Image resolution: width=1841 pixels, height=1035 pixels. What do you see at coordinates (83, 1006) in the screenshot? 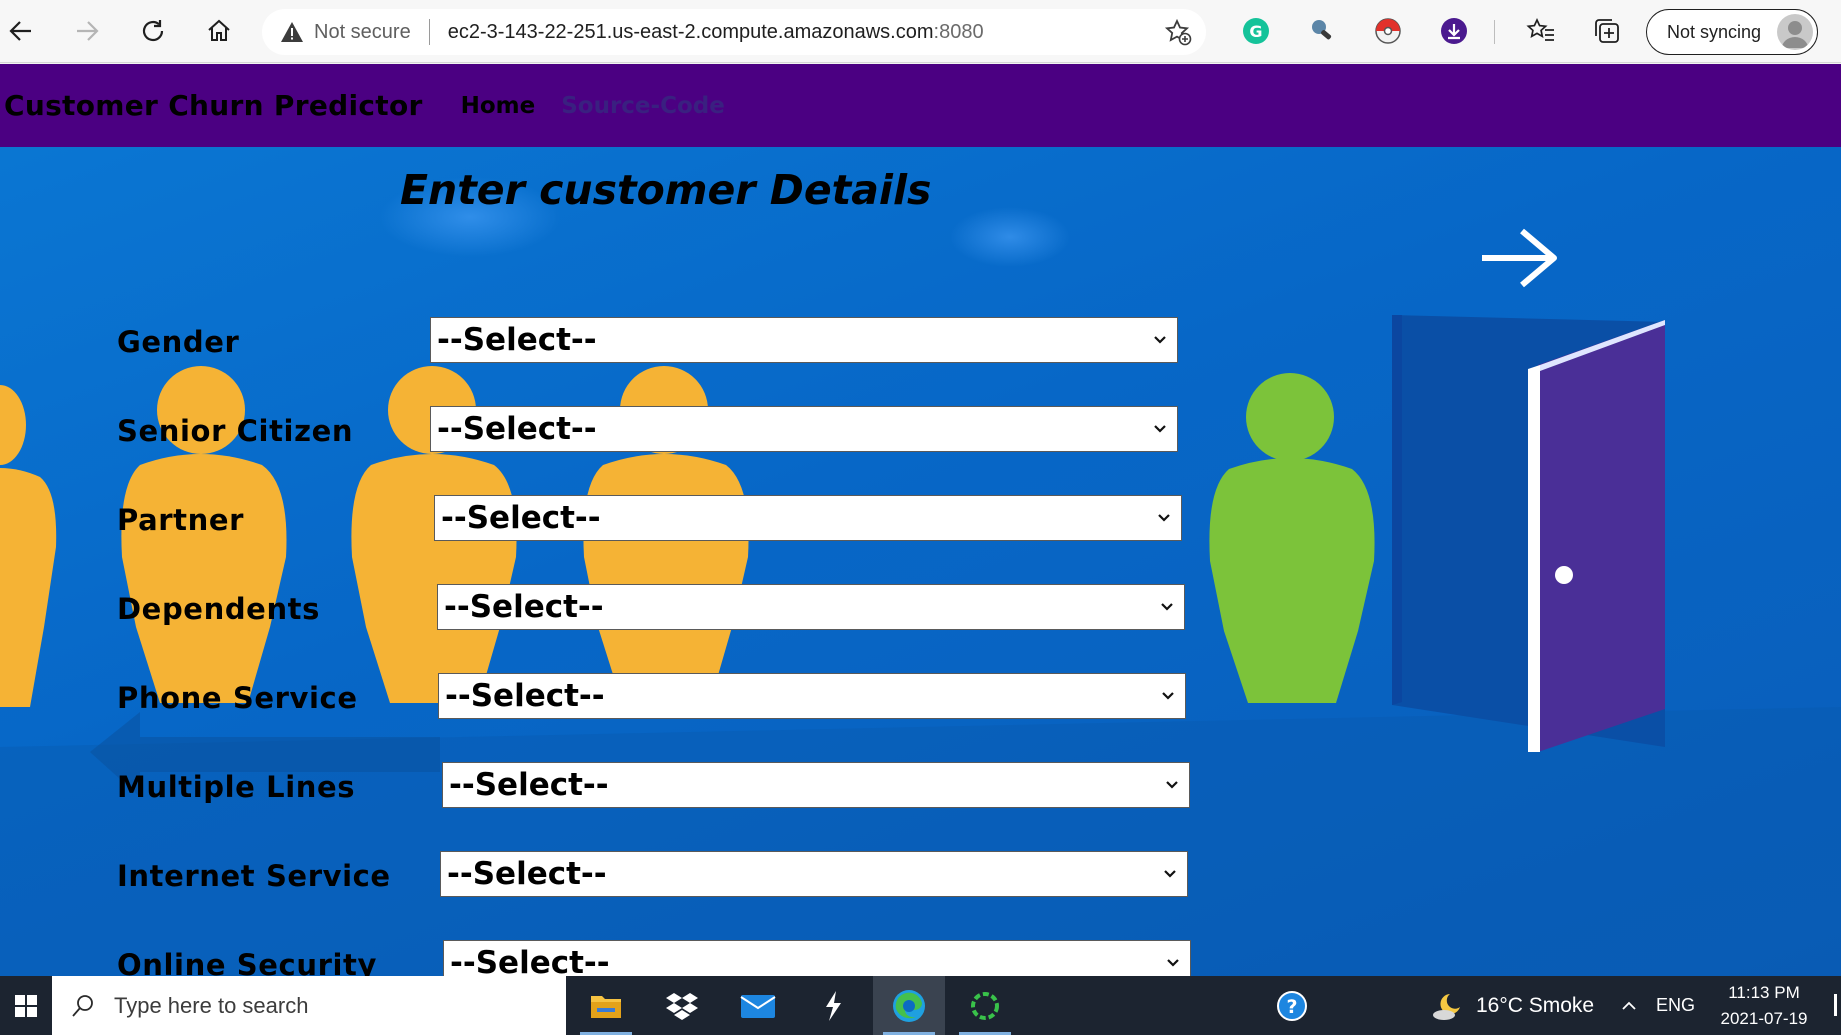
I see `search-icon` at bounding box center [83, 1006].